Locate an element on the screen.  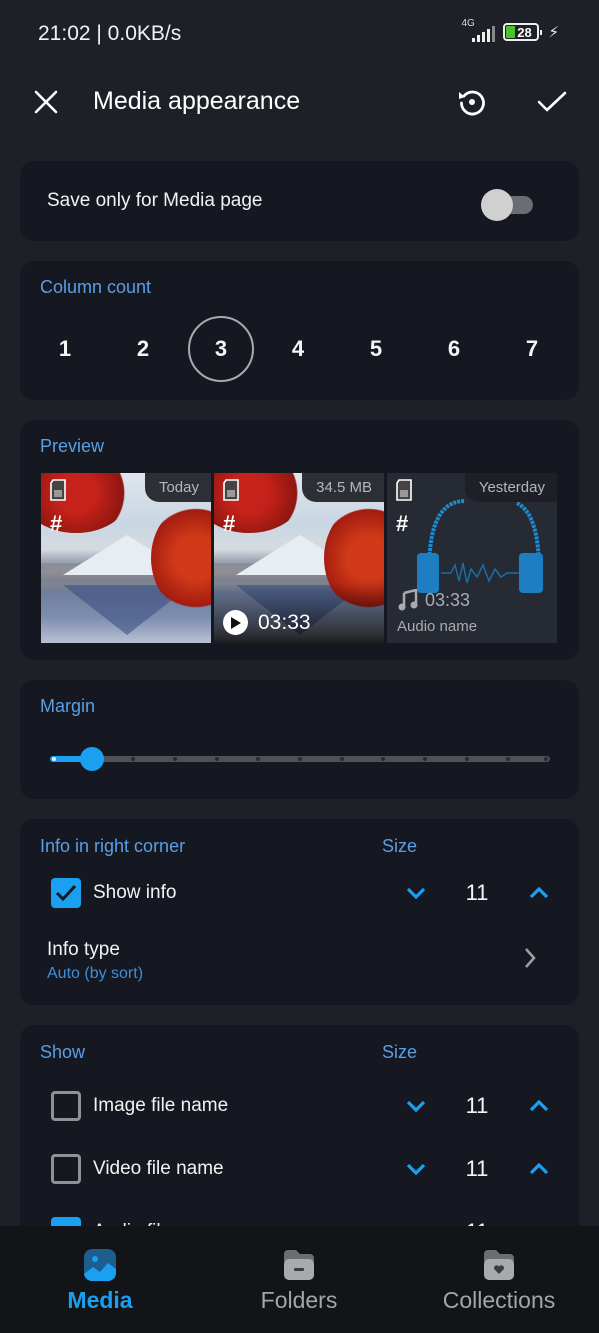
app-bar: Media appearance is located at coordinates (299, 102).